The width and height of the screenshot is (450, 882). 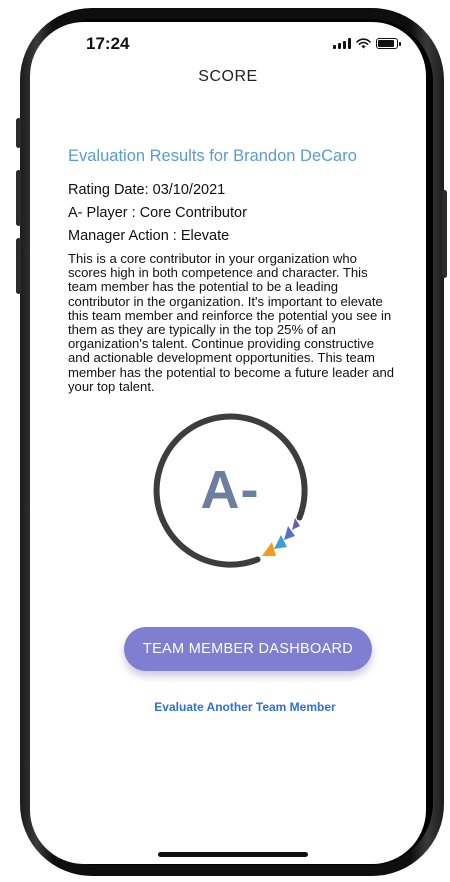 I want to click on volume-down-button, so click(x=18, y=266).